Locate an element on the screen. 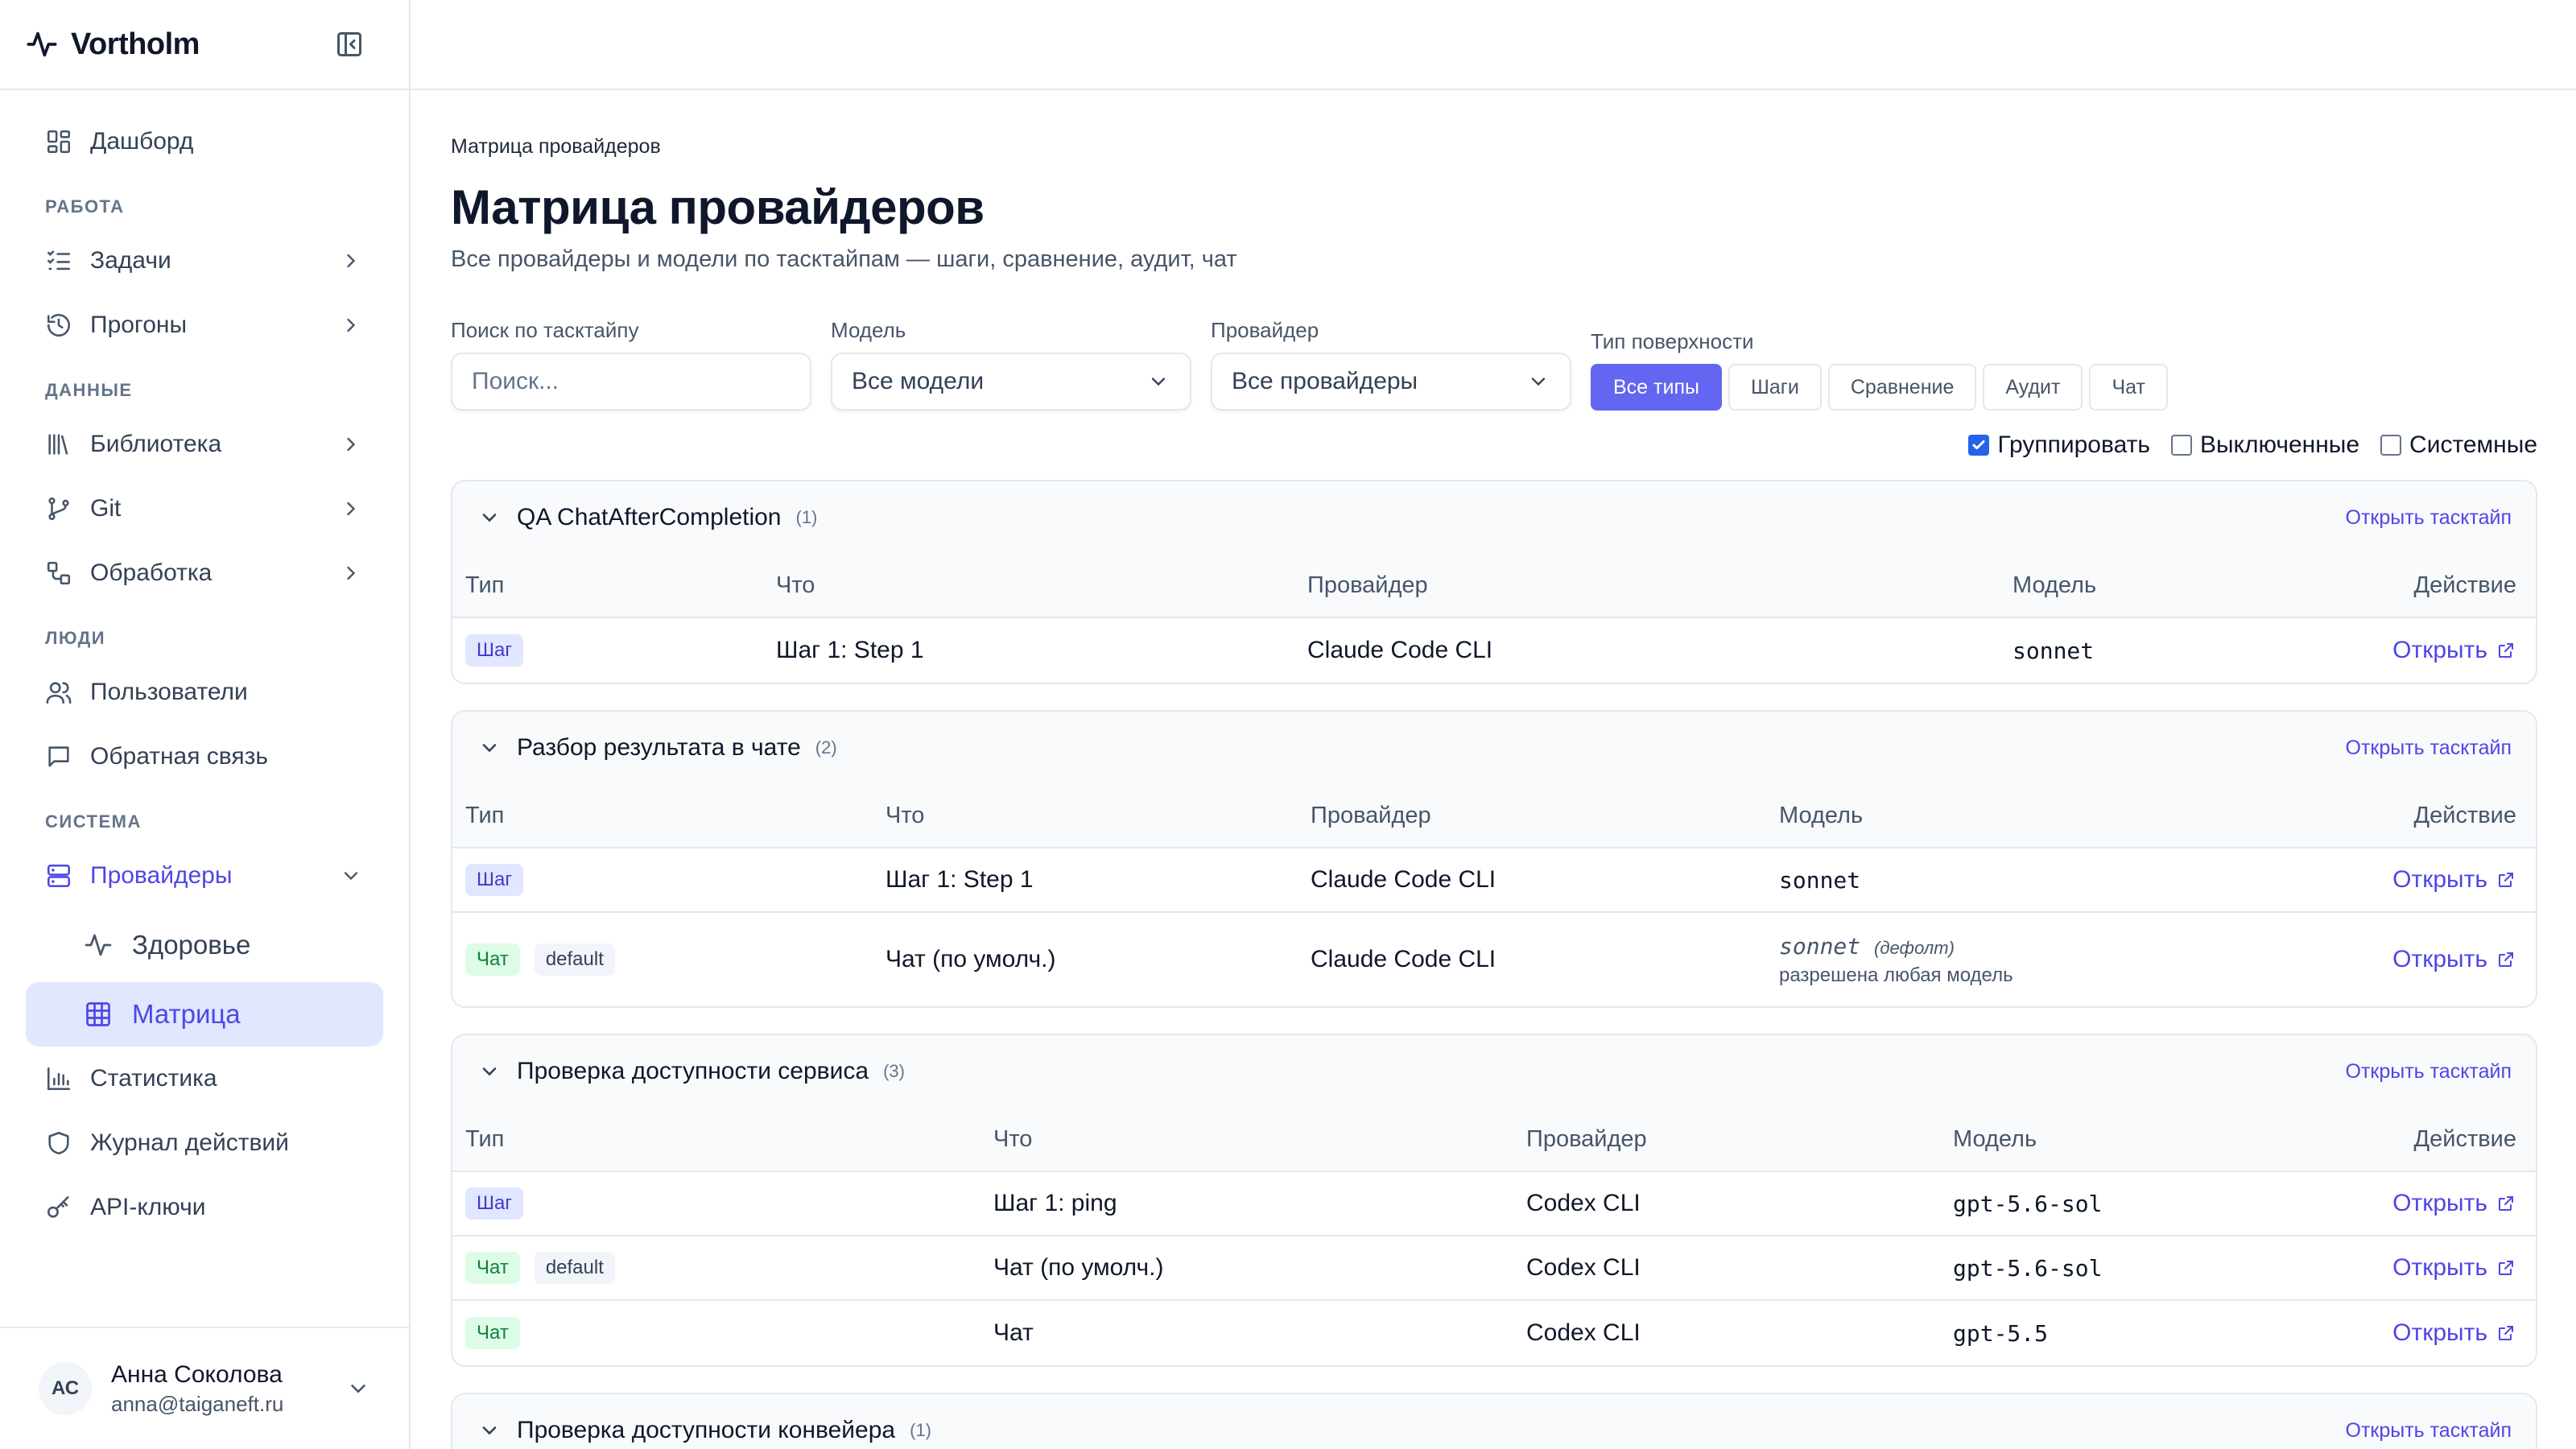 The width and height of the screenshot is (2576, 1449). surface-chat-button: Чат is located at coordinates (2128, 387).